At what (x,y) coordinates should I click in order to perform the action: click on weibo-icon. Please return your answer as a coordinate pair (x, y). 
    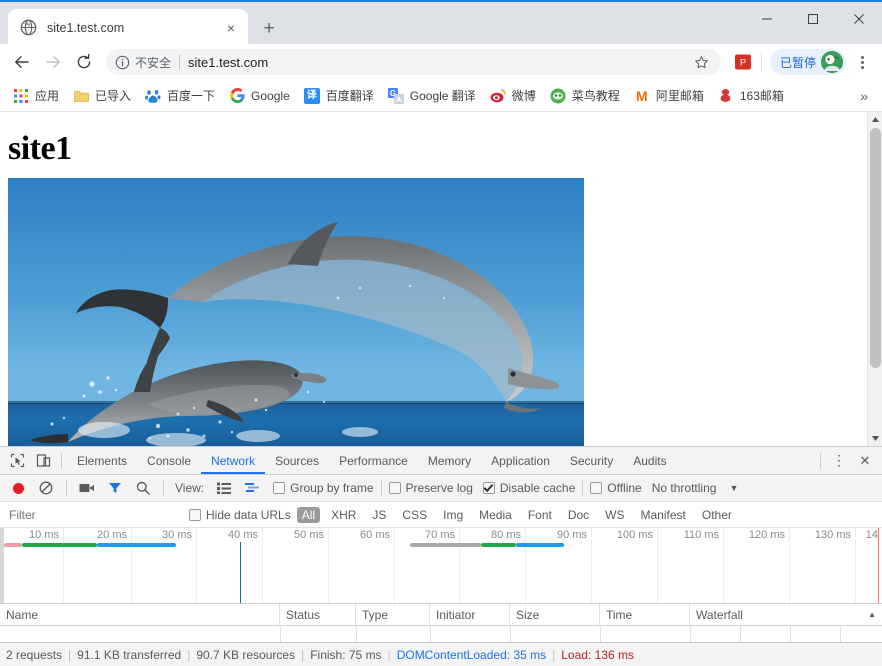
    Looking at the image, I should click on (498, 96).